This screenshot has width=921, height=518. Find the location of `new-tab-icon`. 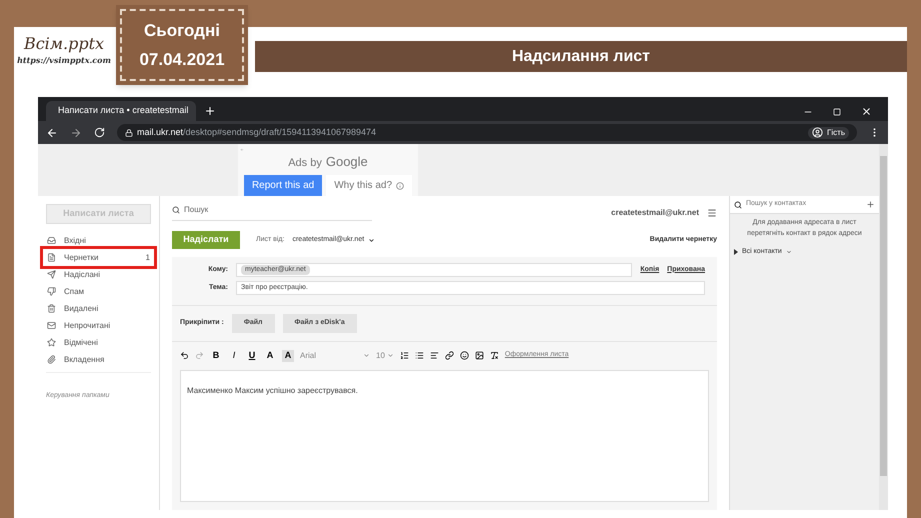

new-tab-icon is located at coordinates (210, 111).